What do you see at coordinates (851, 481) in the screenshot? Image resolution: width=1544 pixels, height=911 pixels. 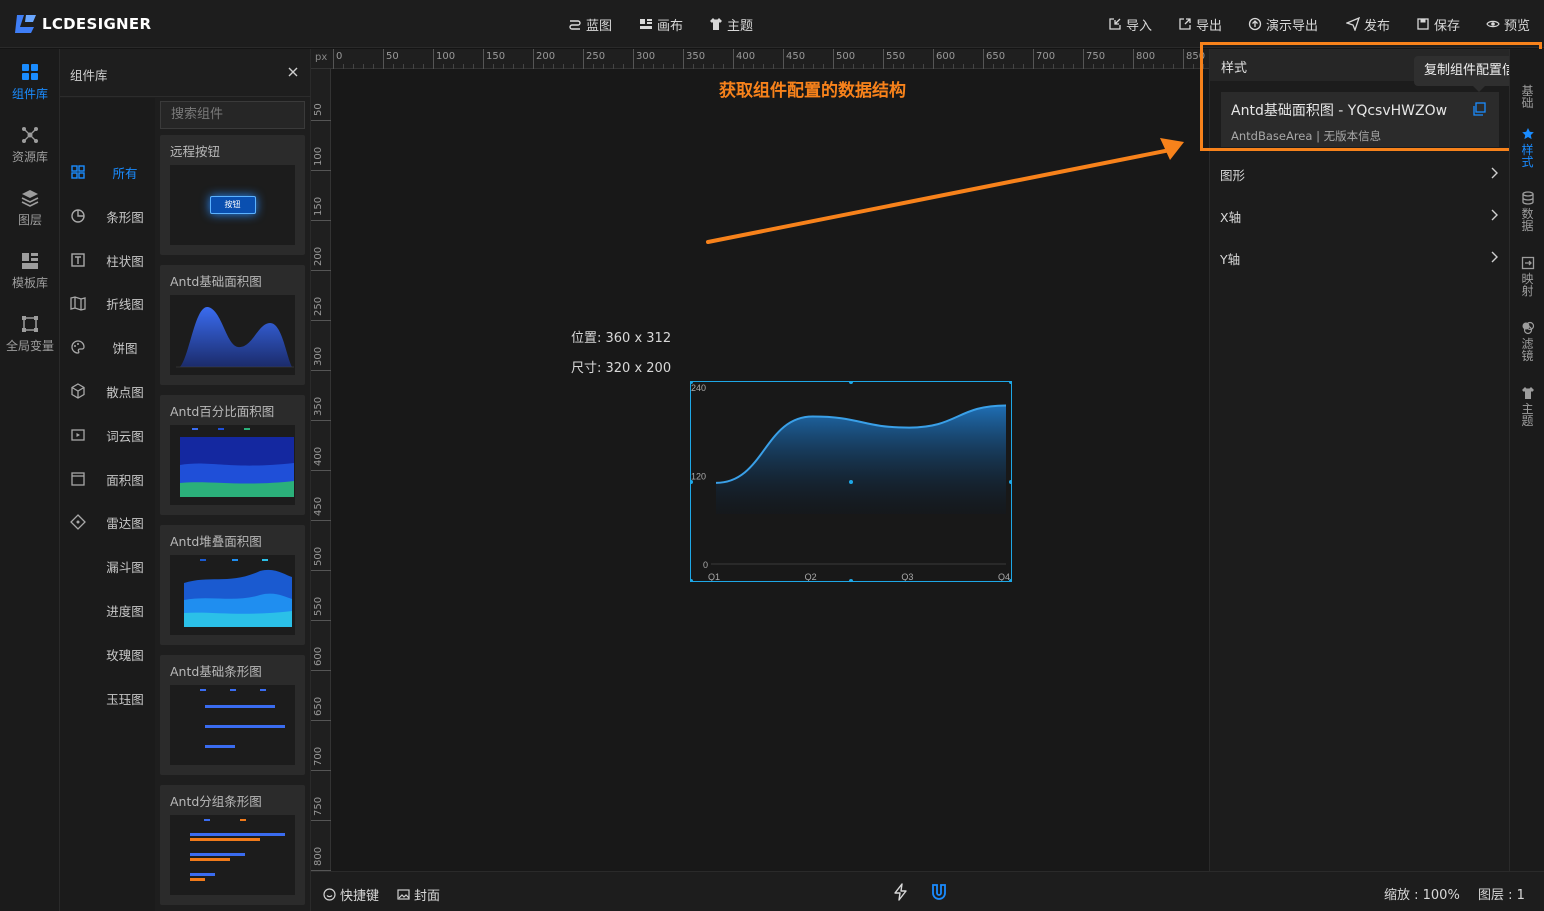 I see `selected-chart-component: 0 120 240 Q1 Q2 Q3 Q4` at bounding box center [851, 481].